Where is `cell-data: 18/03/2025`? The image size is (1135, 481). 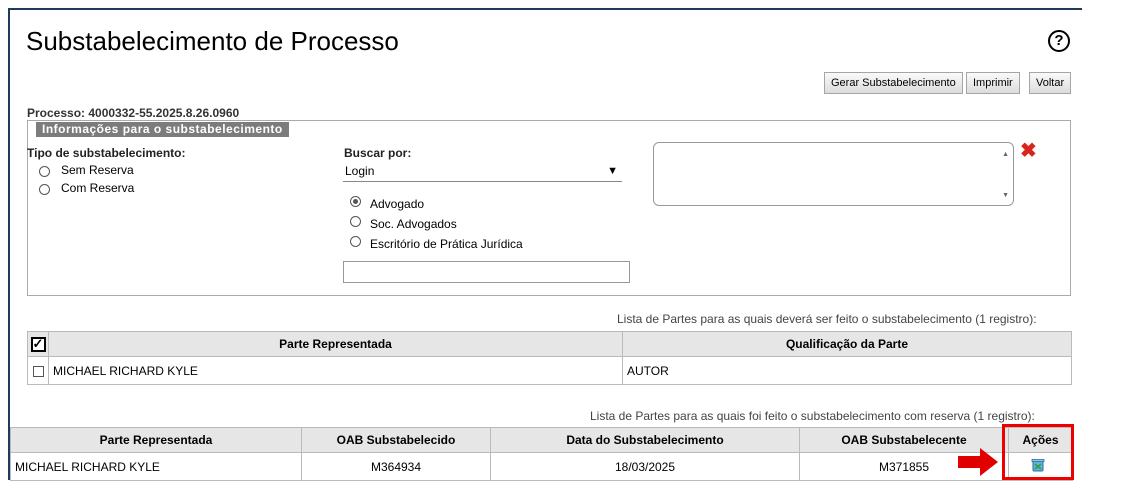 cell-data: 18/03/2025 is located at coordinates (645, 466).